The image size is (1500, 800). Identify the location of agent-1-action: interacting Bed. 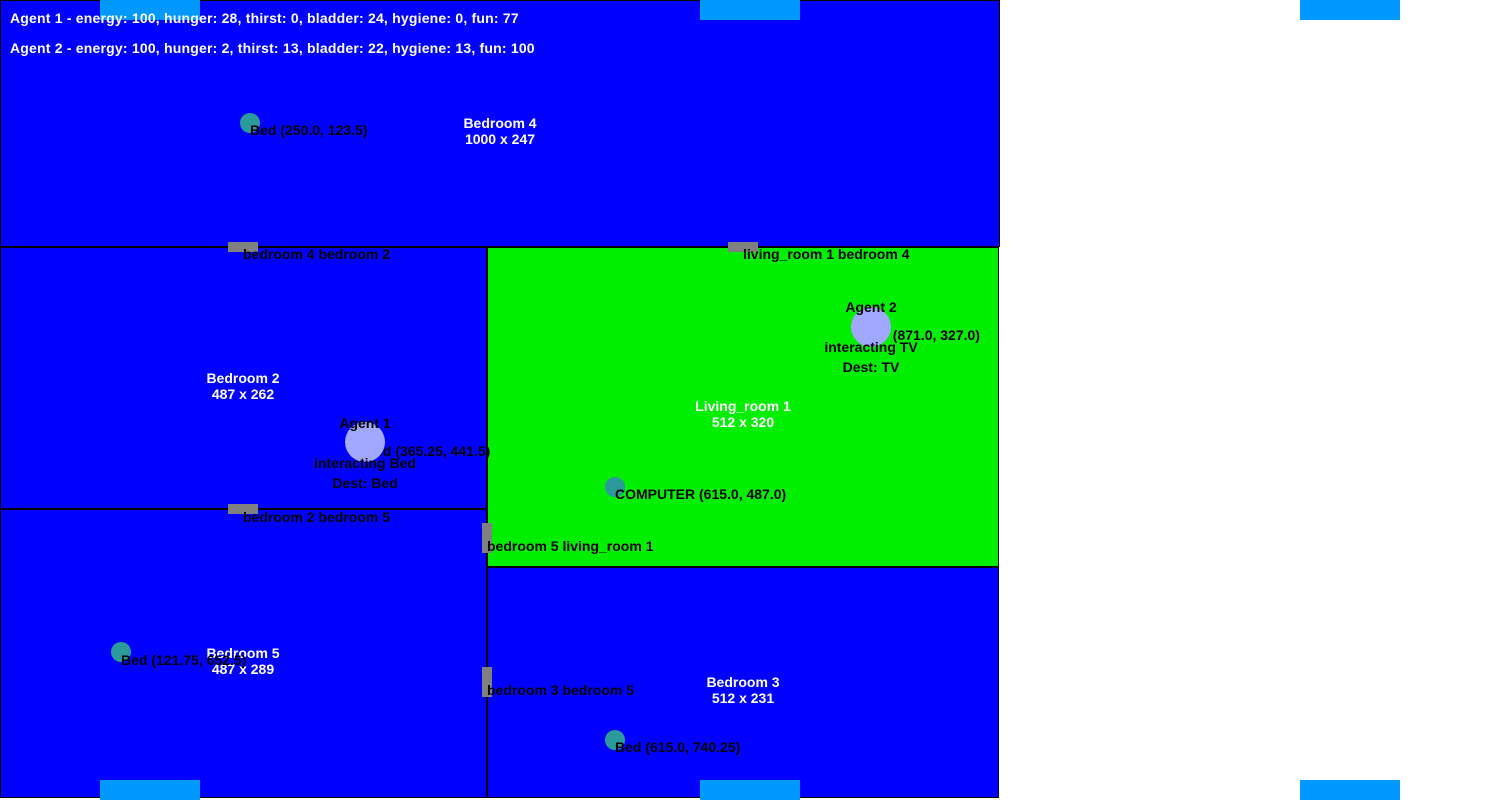
(365, 463).